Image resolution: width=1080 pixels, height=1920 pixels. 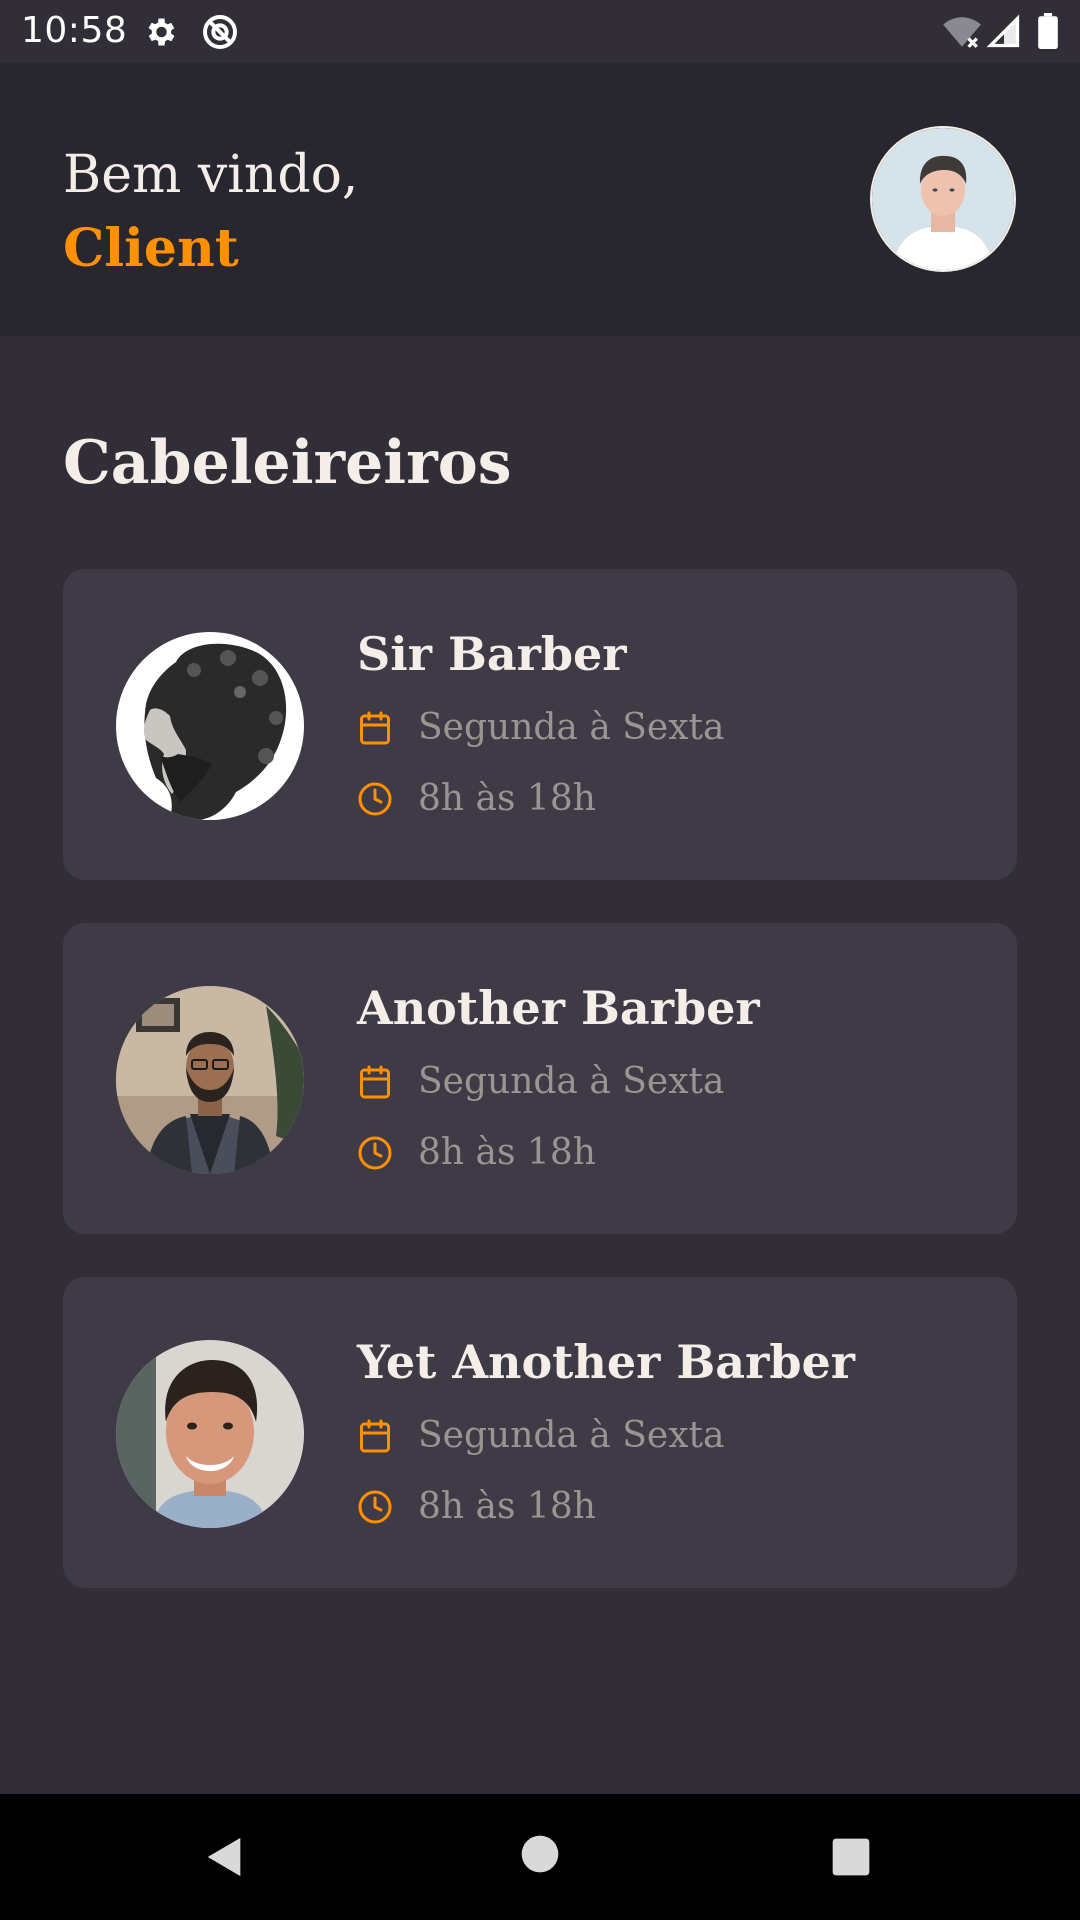 I want to click on provider-name: Sir Barber, so click(x=492, y=654).